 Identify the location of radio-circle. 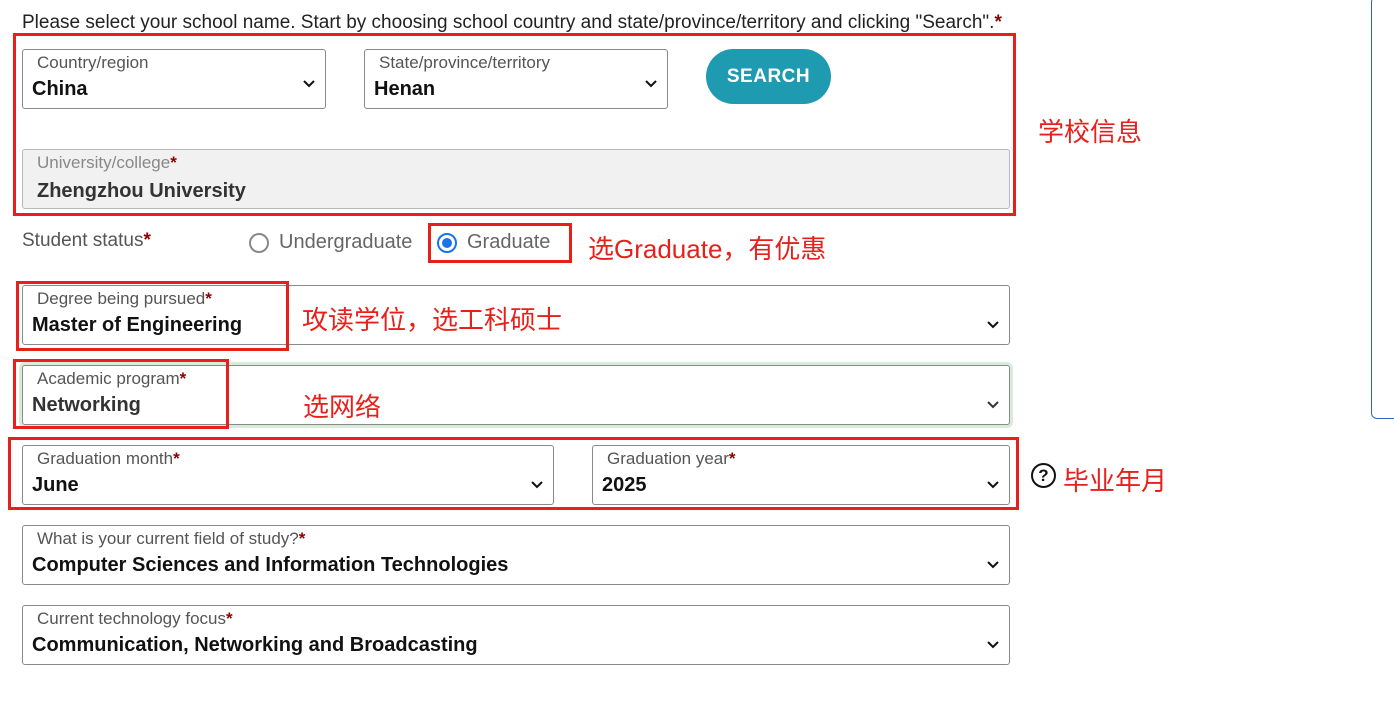
(259, 242).